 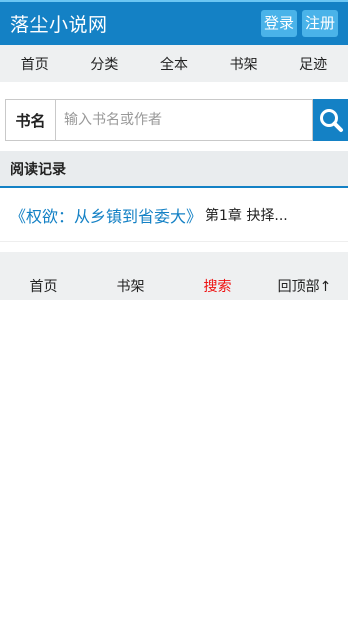 What do you see at coordinates (43, 286) in the screenshot?
I see `footnav-item-home: 首页` at bounding box center [43, 286].